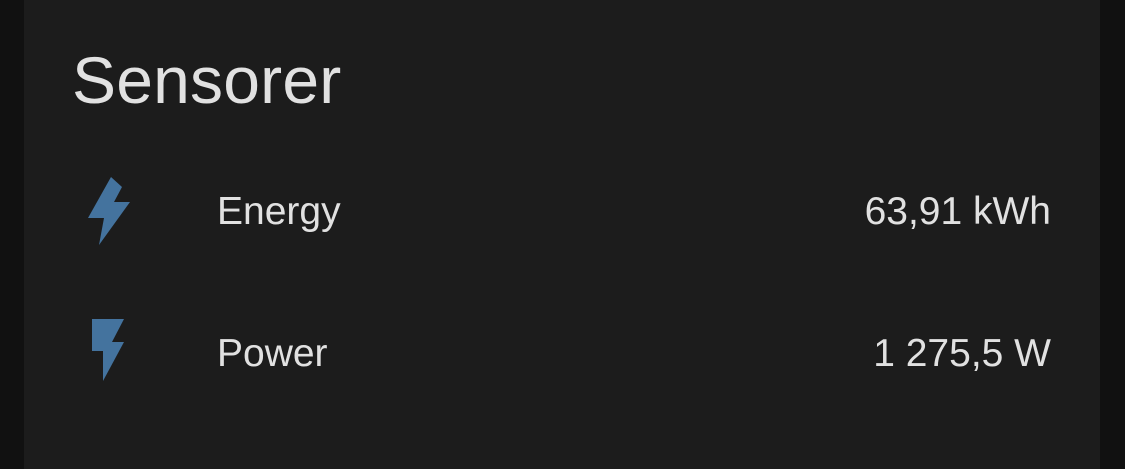  Describe the element at coordinates (109, 211) in the screenshot. I see `lightning-bolt-icon` at that location.